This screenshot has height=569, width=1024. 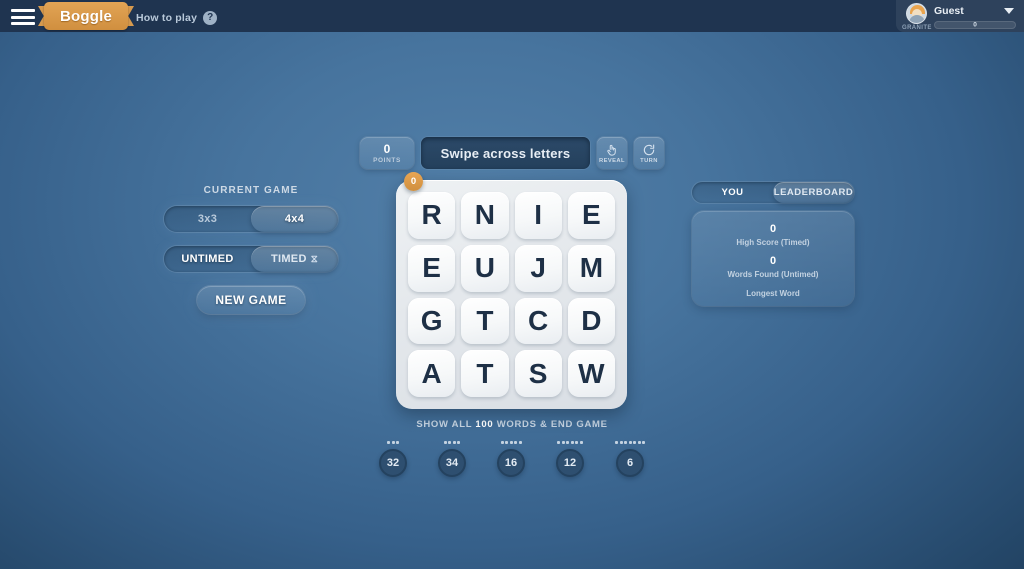 I want to click on word-length-counter-4: 34, so click(x=452, y=458).